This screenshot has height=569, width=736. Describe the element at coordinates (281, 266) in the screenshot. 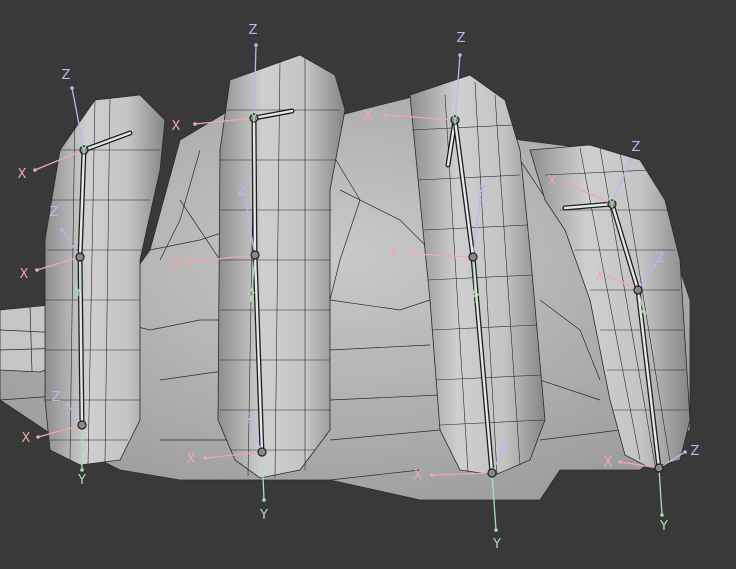

I see `finger-middle` at that location.